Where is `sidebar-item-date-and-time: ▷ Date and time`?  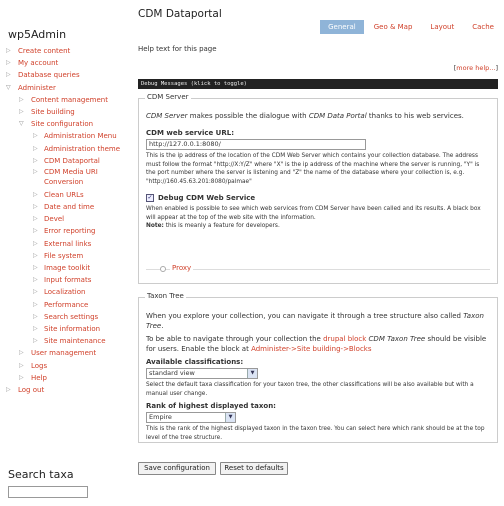 sidebar-item-date-and-time: ▷ Date and time is located at coordinates (67, 207).